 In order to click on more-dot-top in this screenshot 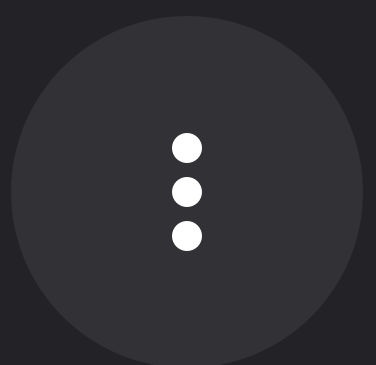, I will do `click(187, 148)`.